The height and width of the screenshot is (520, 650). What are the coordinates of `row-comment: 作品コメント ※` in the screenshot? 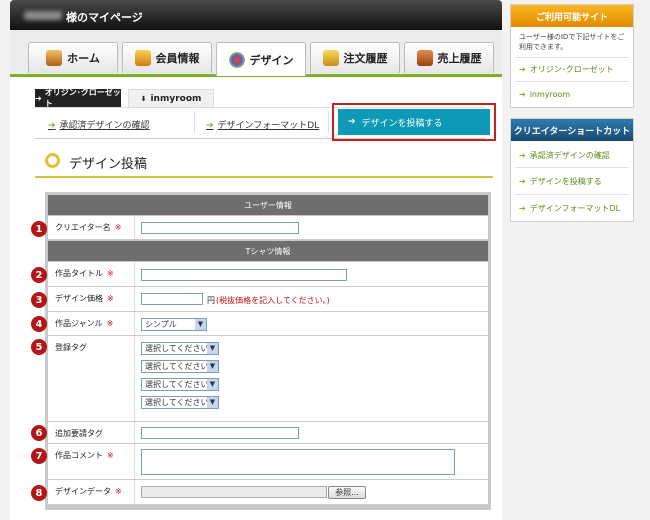 It's located at (268, 462).